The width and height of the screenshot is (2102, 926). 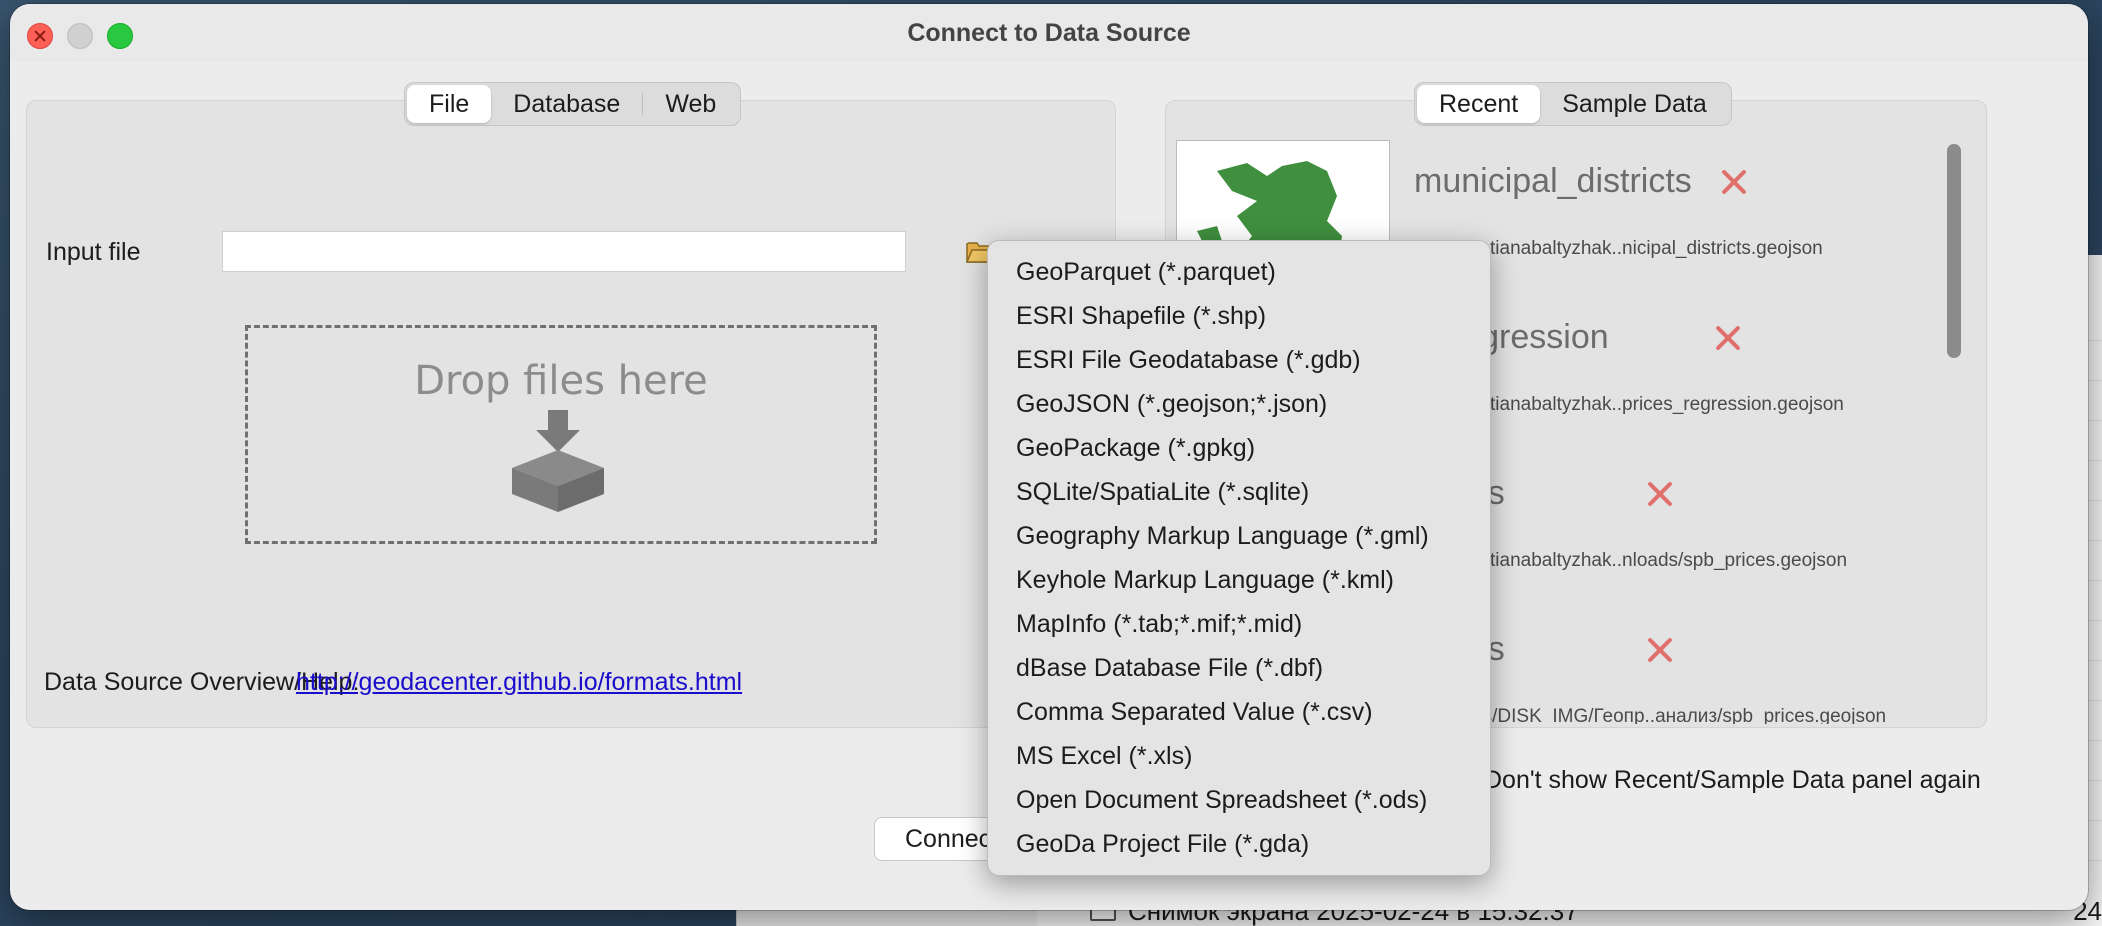 I want to click on tab-sample-data: Sample Data, so click(x=1634, y=104).